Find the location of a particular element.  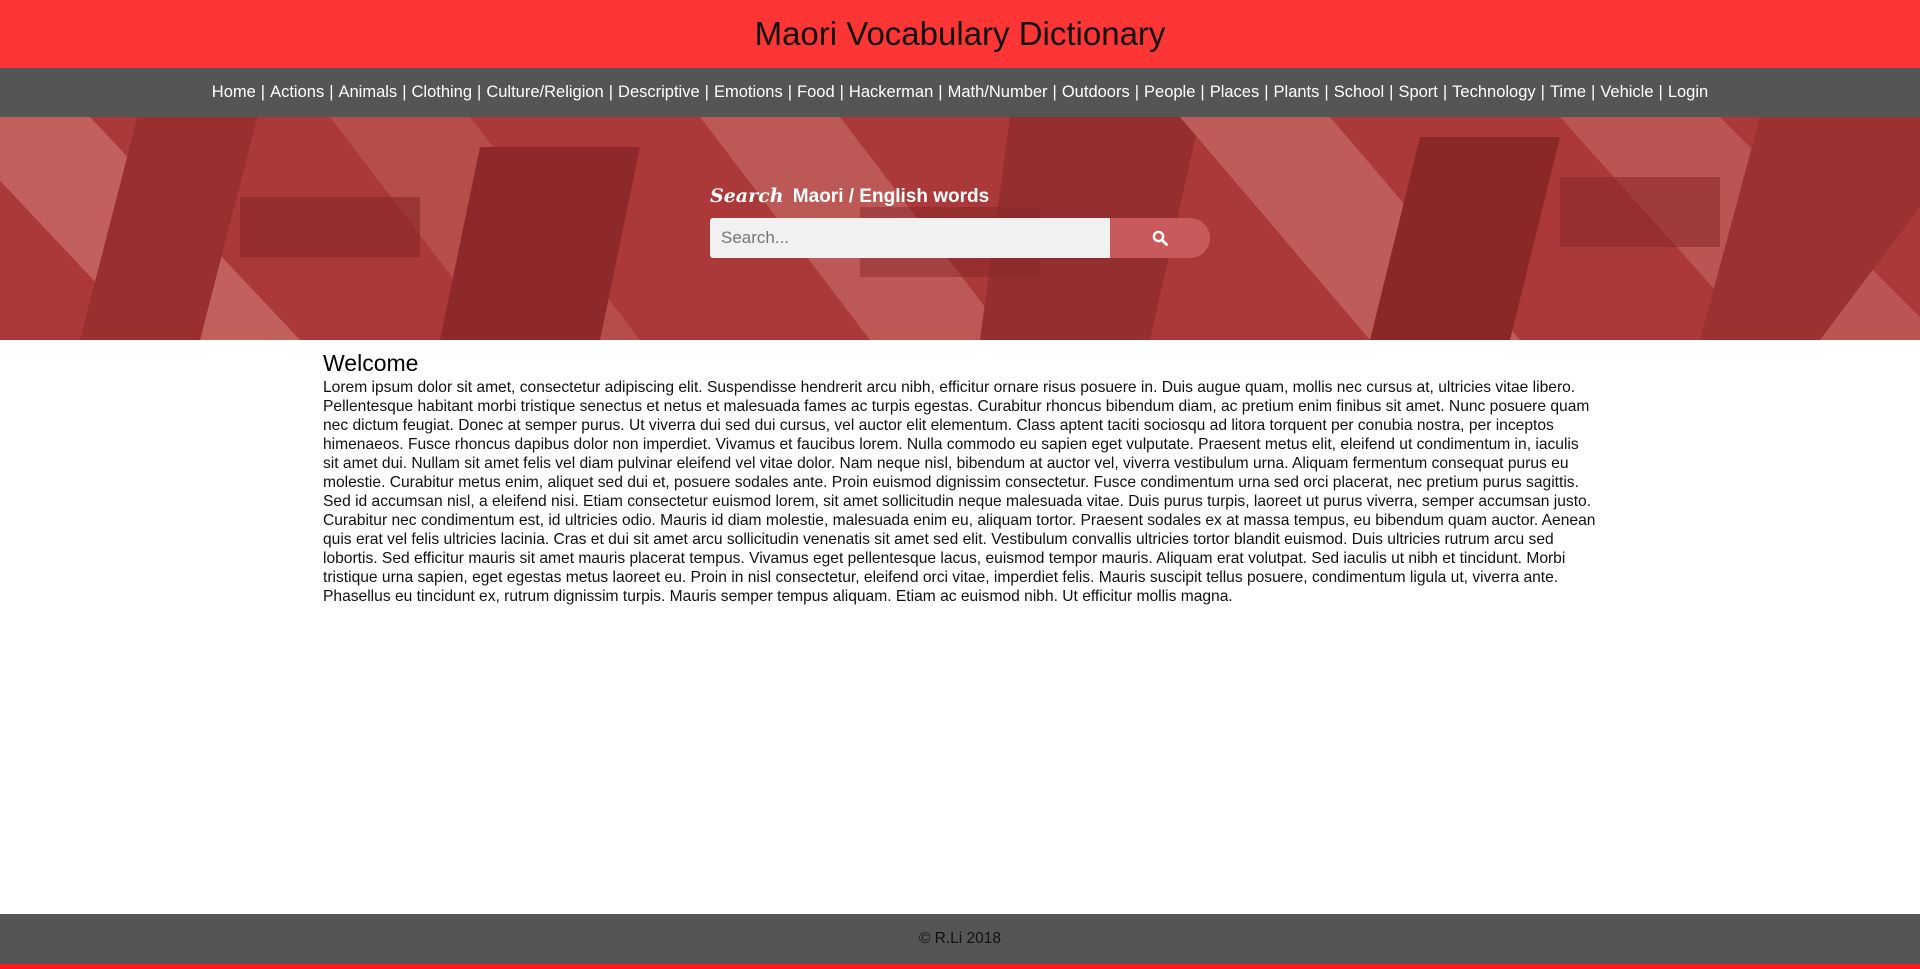

search-heading: Search Maori / English words is located at coordinates (960, 196).